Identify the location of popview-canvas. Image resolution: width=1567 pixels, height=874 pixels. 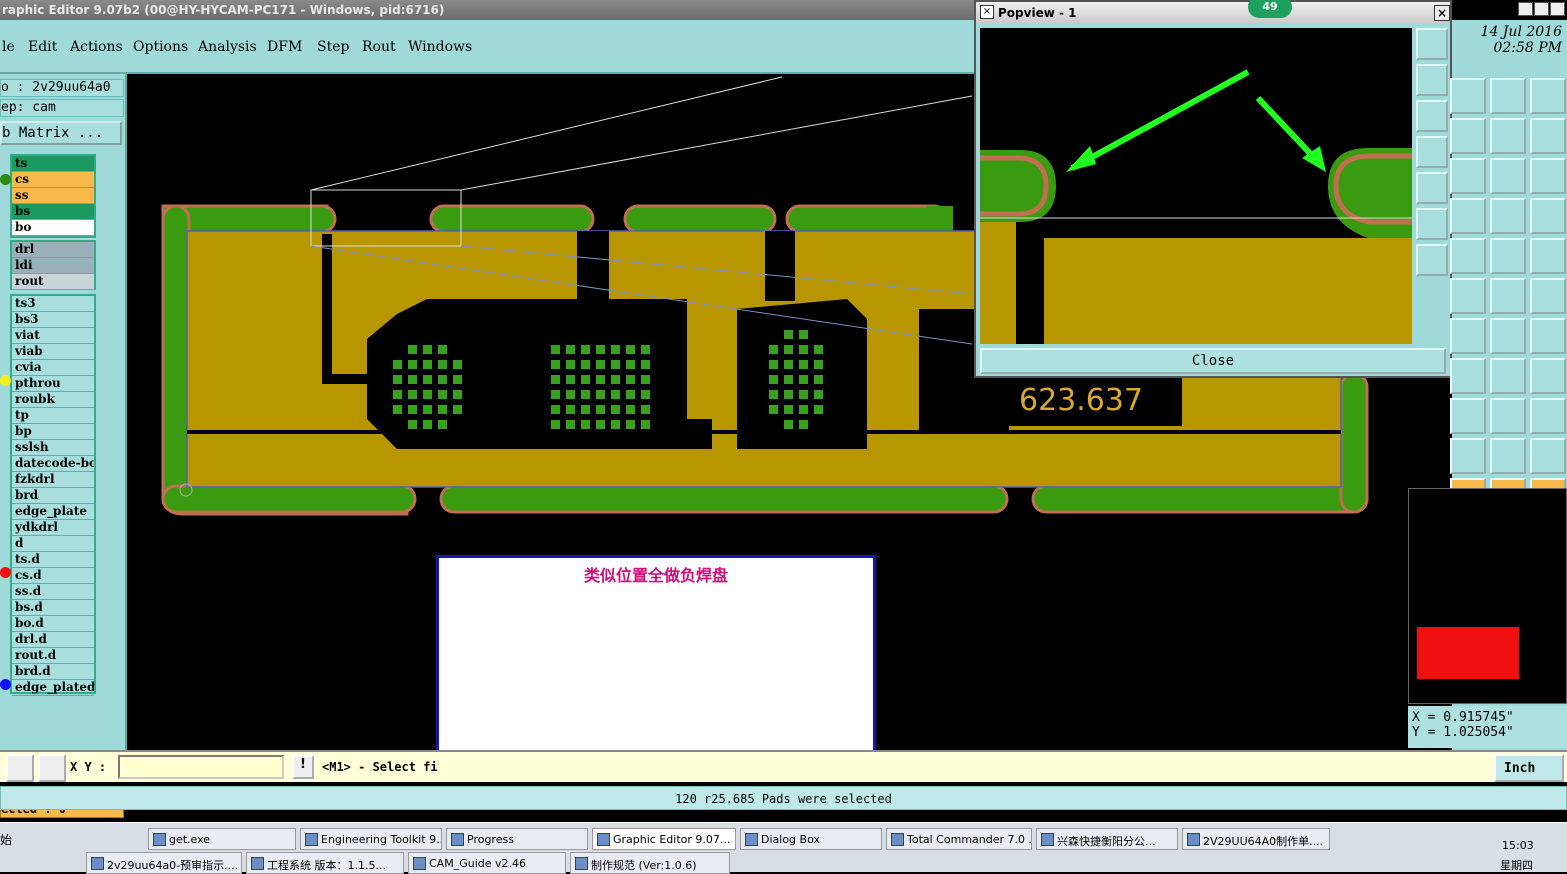
(1196, 186).